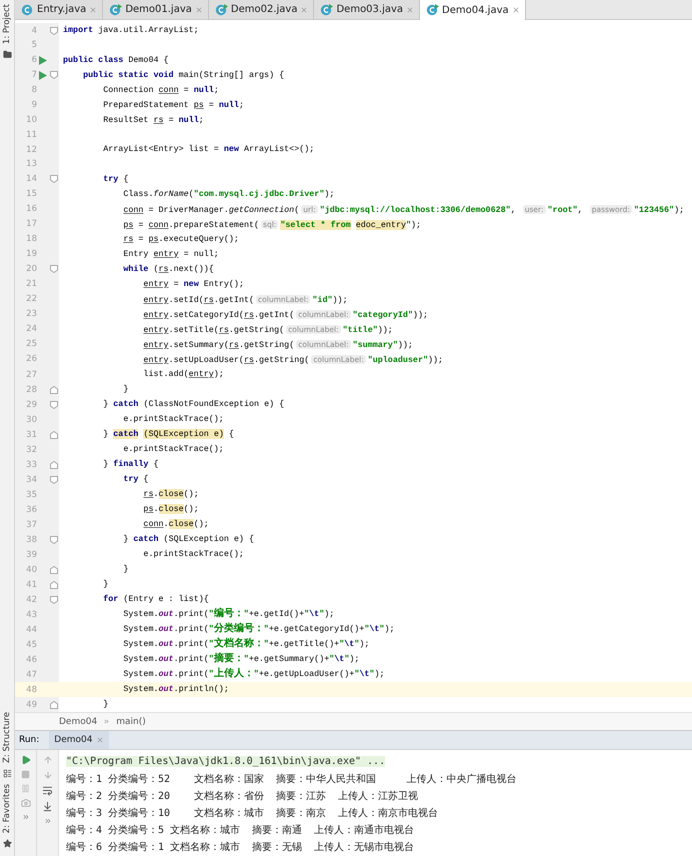 The image size is (692, 856). I want to click on line-number: 31, so click(31, 435).